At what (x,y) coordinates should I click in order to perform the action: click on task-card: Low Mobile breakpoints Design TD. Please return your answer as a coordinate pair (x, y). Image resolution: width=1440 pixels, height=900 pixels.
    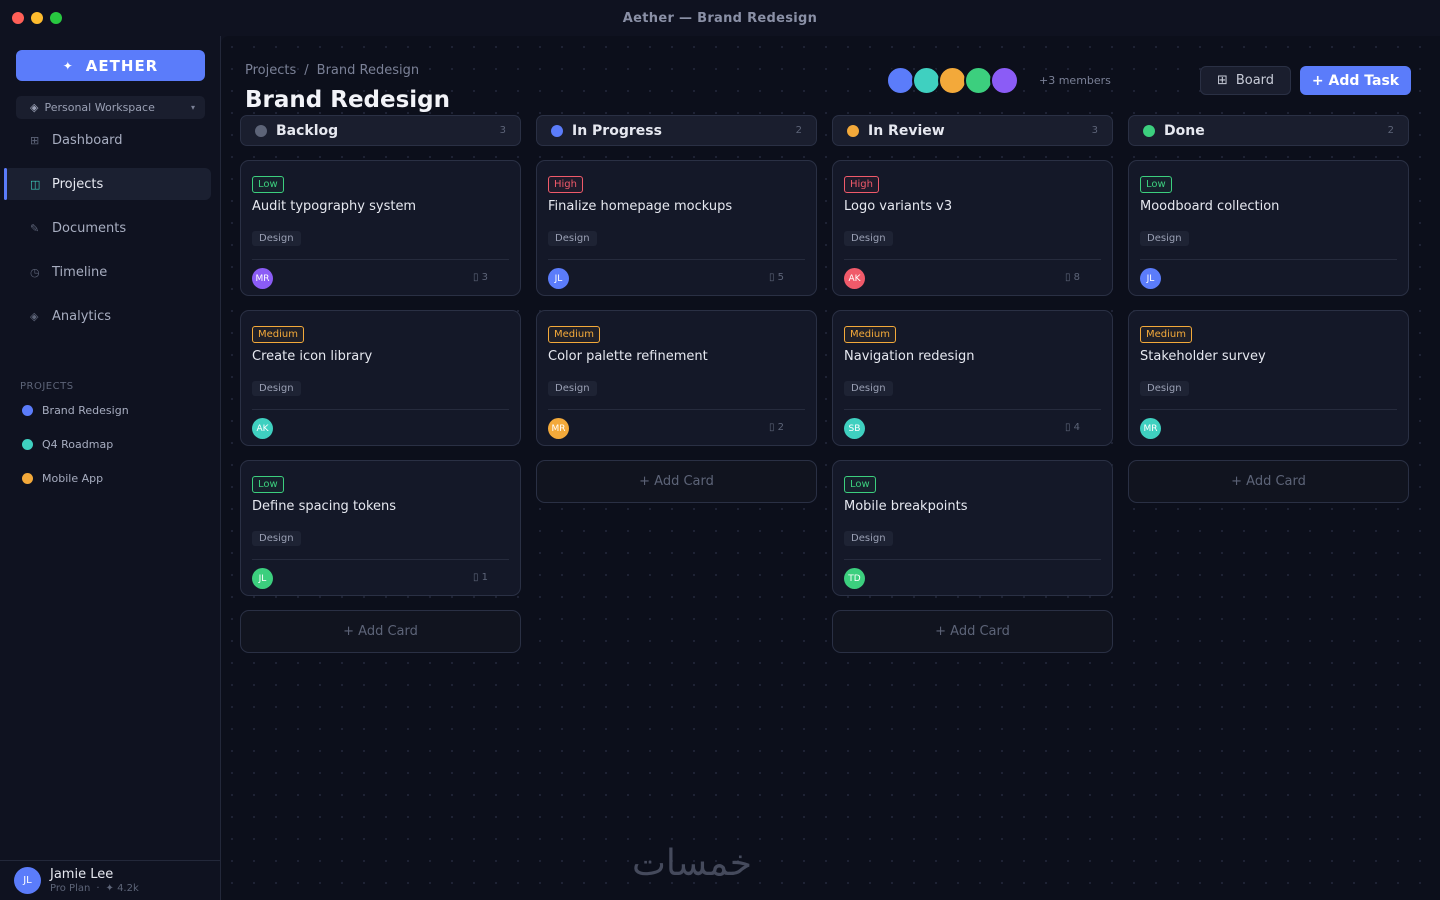
    Looking at the image, I should click on (972, 528).